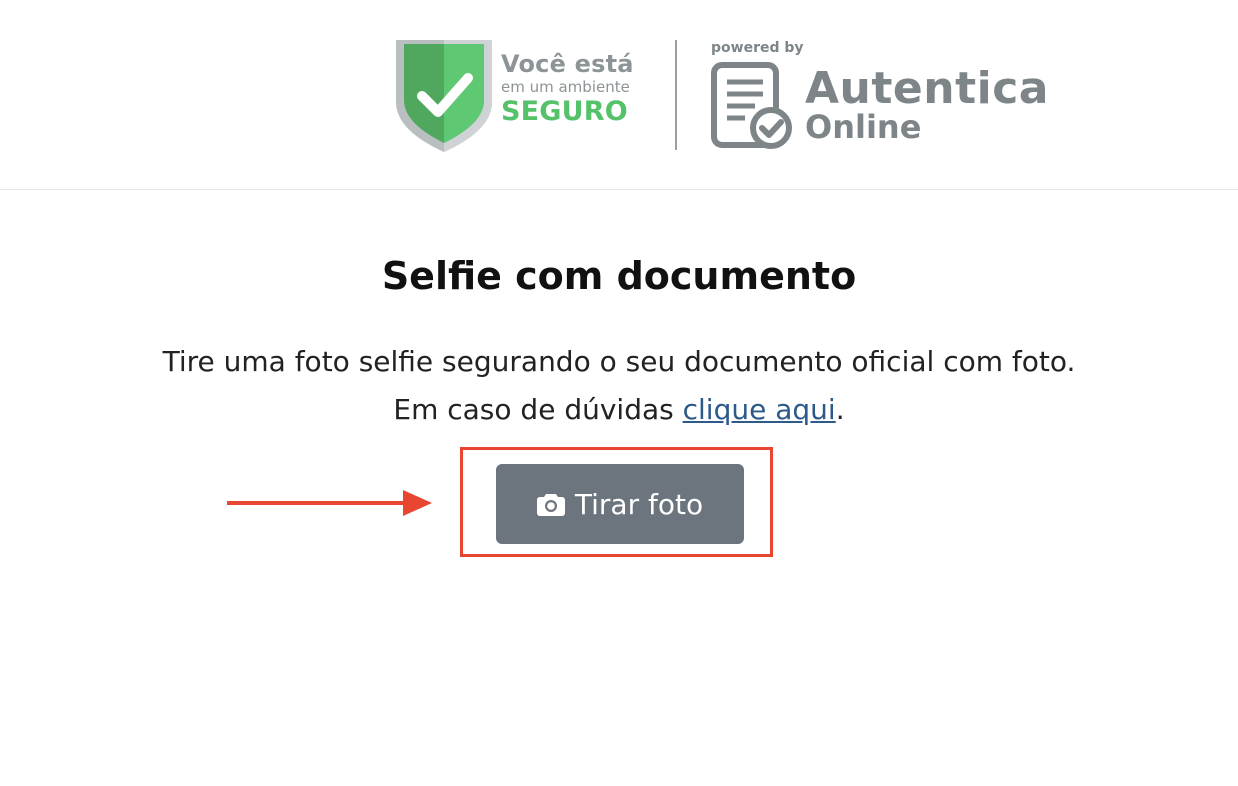 This screenshot has height=786, width=1238. What do you see at coordinates (619, 276) in the screenshot?
I see `page-title: Selfie com documento` at bounding box center [619, 276].